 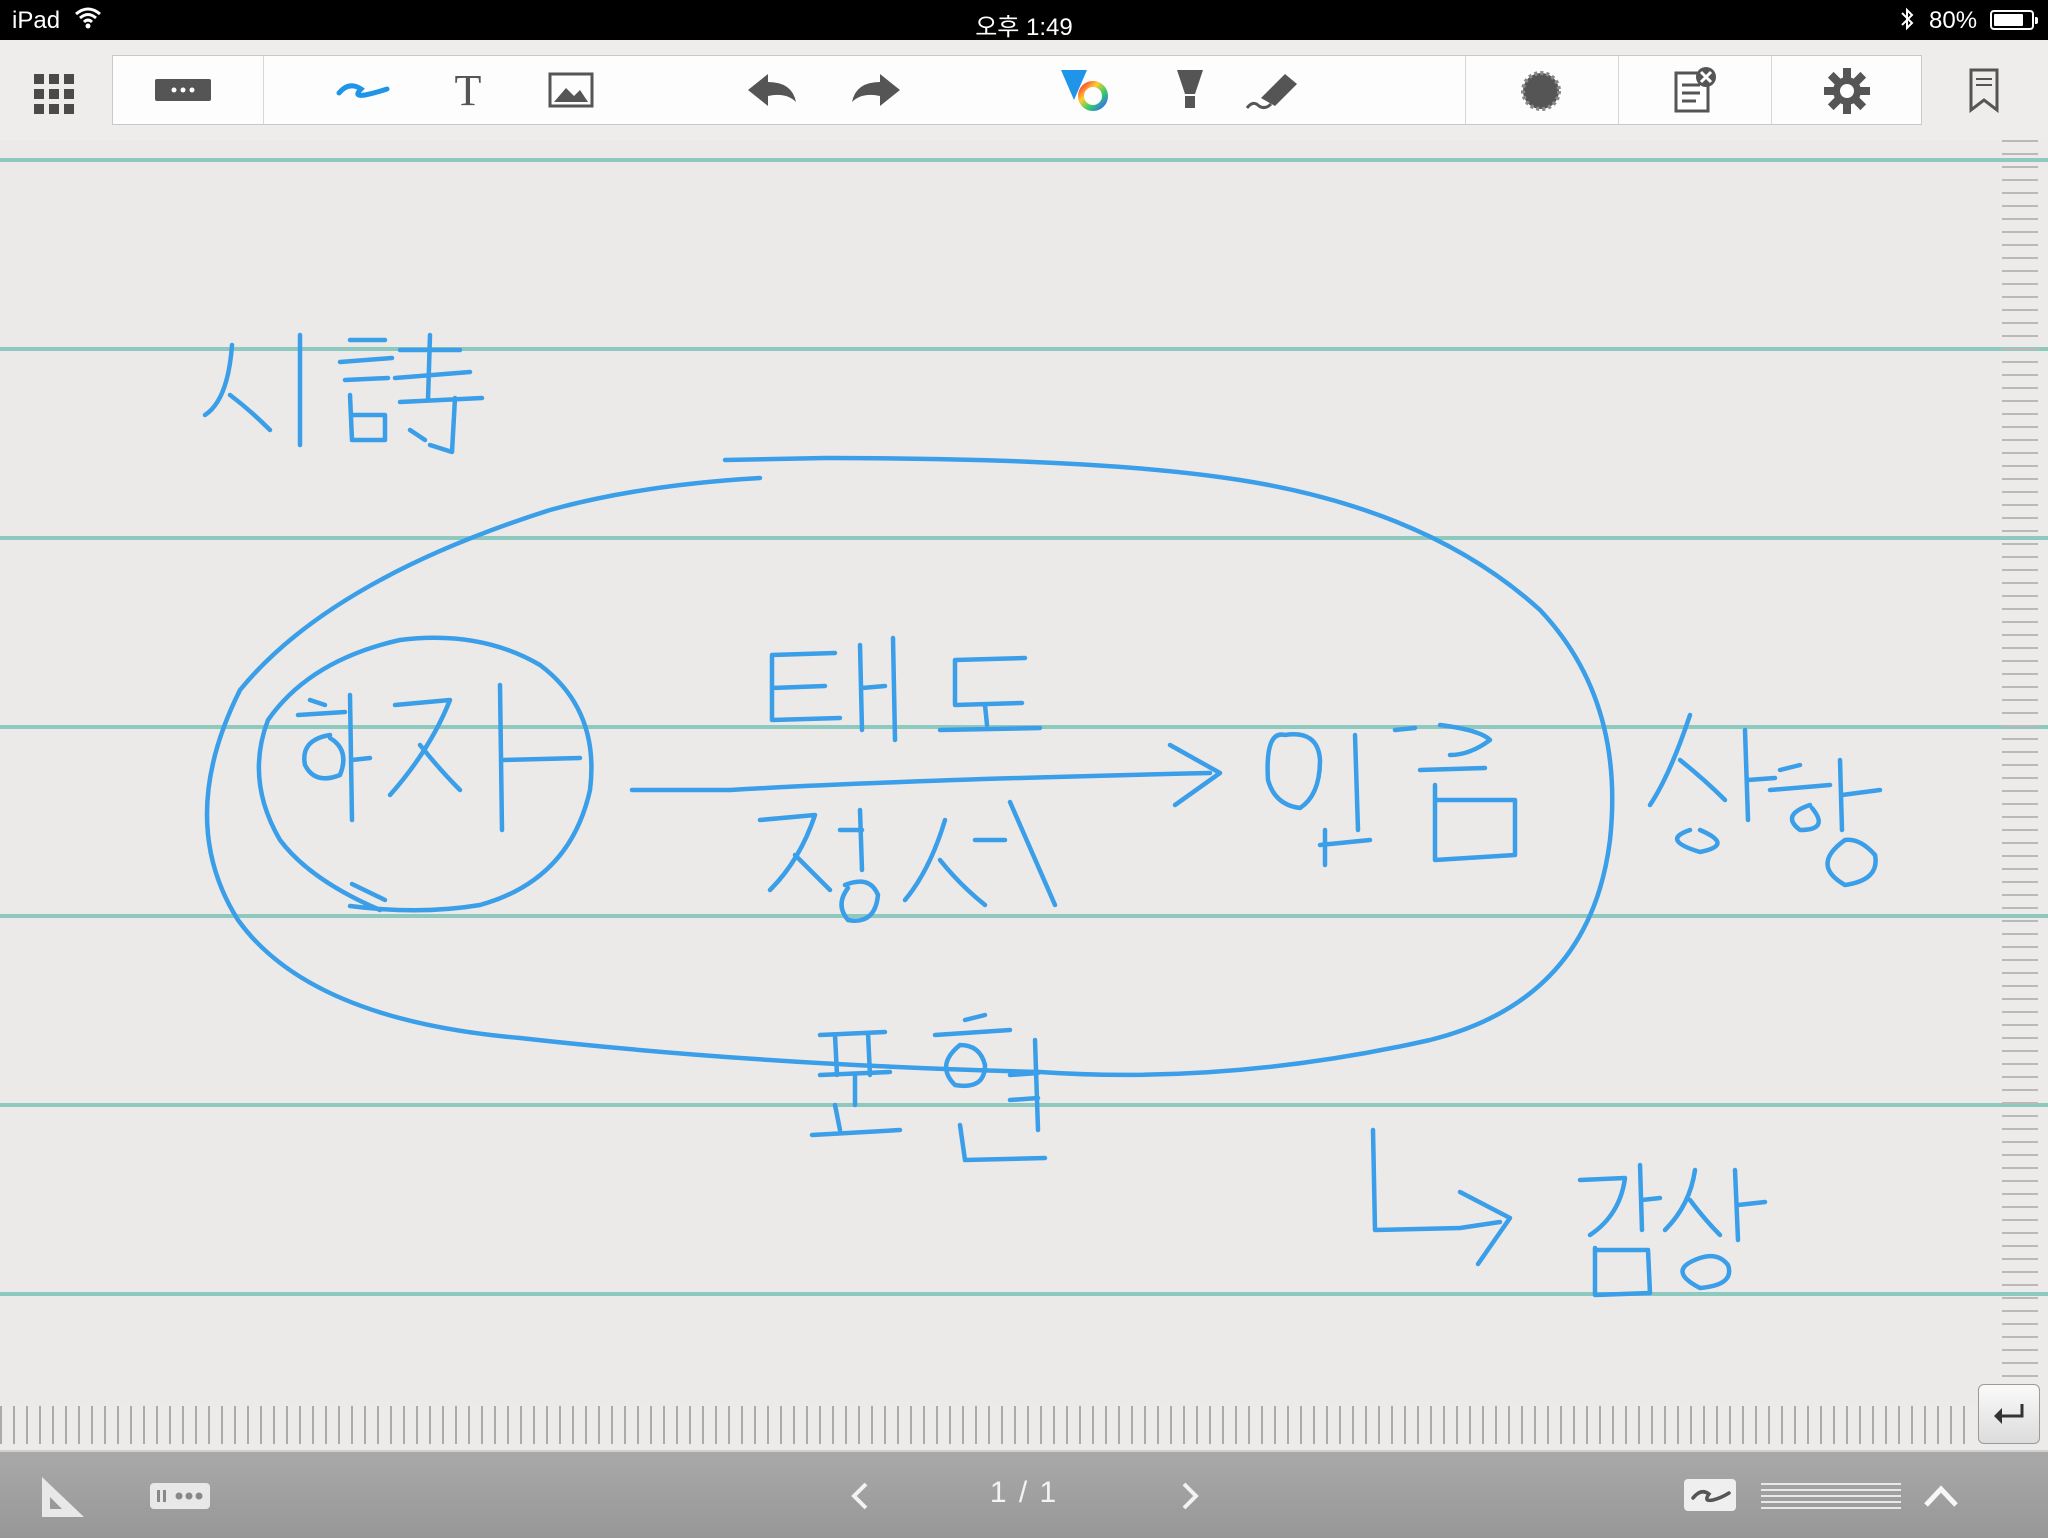 I want to click on clear-page-icon, so click(x=1696, y=90).